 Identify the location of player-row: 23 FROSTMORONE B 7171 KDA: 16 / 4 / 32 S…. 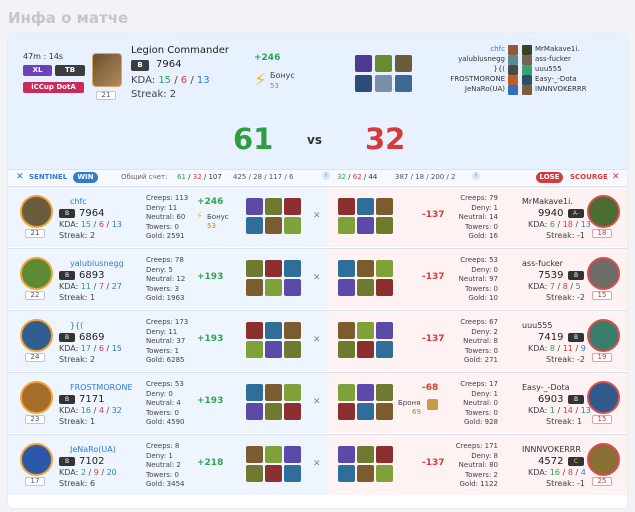
(317, 402).